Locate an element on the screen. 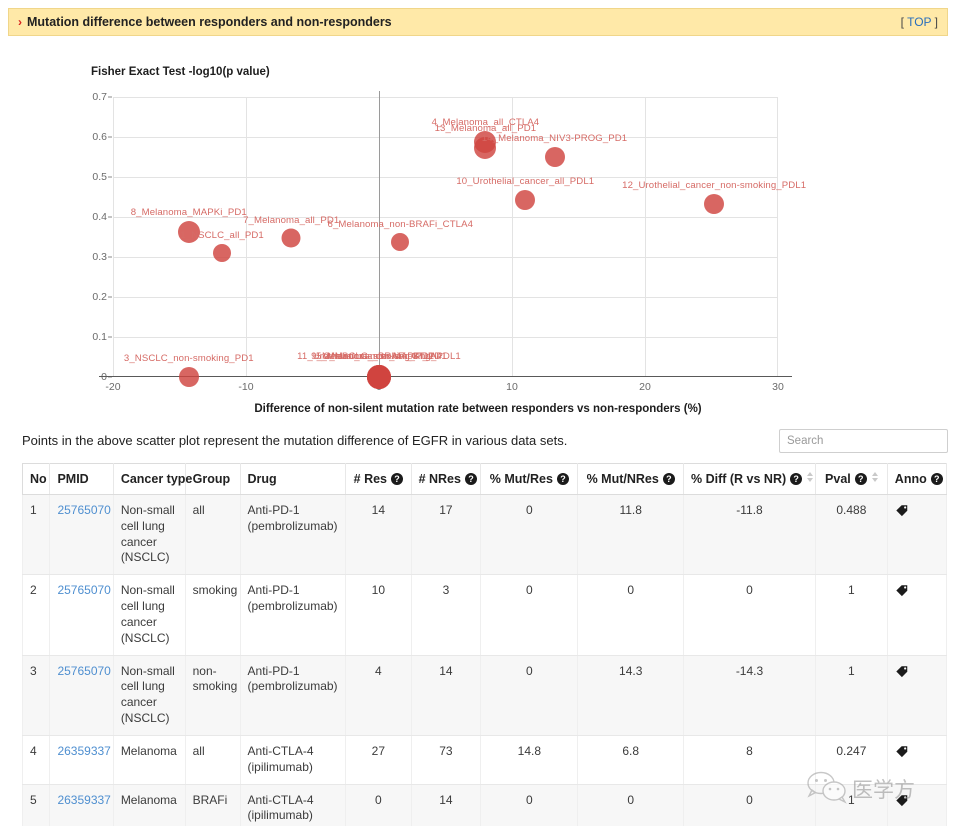  zero-axis-line is located at coordinates (379, 234).